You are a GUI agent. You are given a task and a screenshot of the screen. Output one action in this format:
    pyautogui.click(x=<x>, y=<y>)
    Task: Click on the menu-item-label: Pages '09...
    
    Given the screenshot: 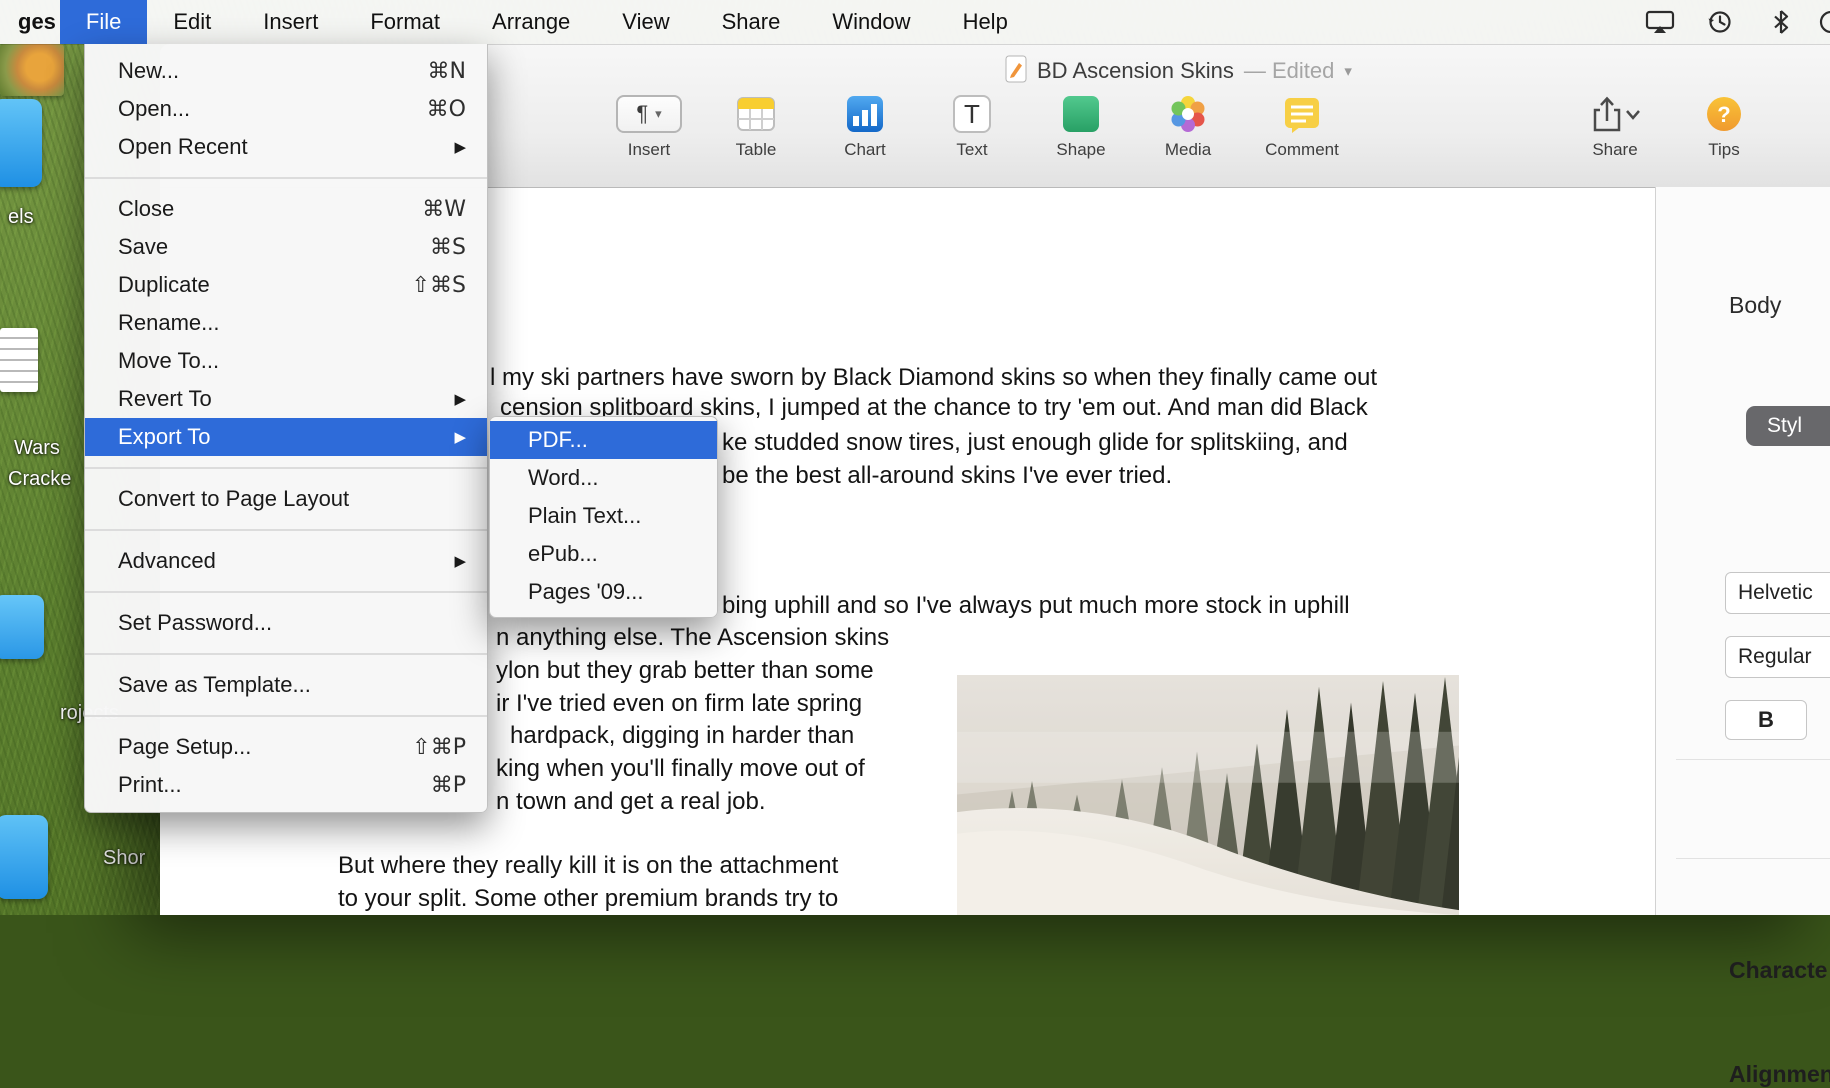 What is the action you would take?
    pyautogui.click(x=586, y=591)
    